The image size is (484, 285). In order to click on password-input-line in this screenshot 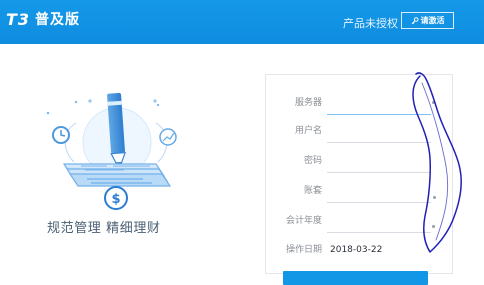, I will do `click(379, 172)`.